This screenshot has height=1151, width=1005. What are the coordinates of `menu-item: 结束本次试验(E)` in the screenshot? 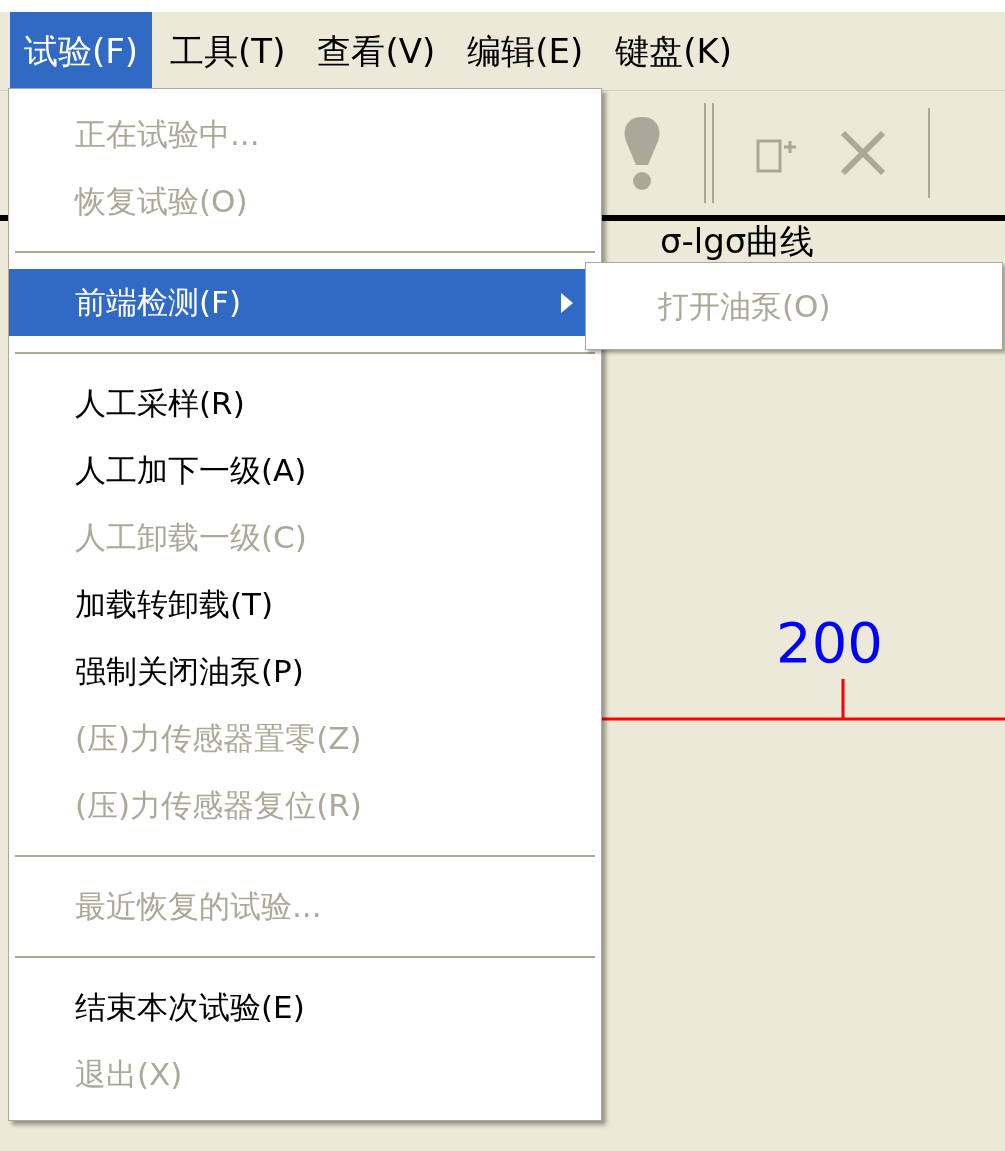 It's located at (305, 1007).